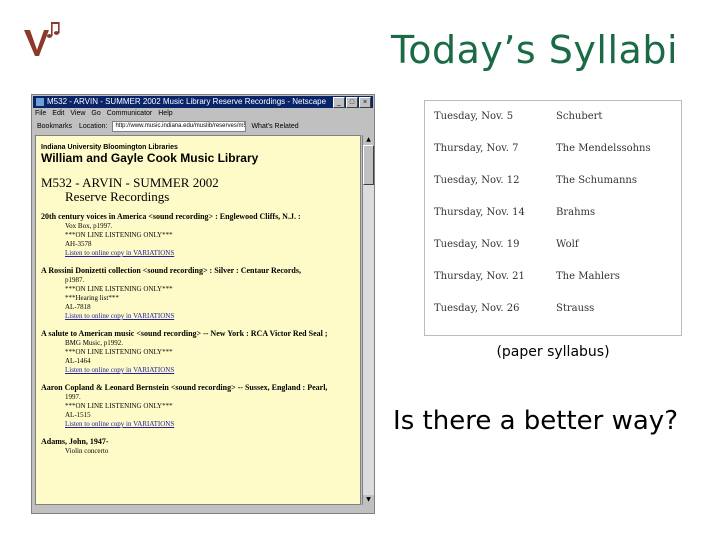 This screenshot has height=540, width=720. Describe the element at coordinates (73, 397) in the screenshot. I see `entry-line: 1997.` at that location.